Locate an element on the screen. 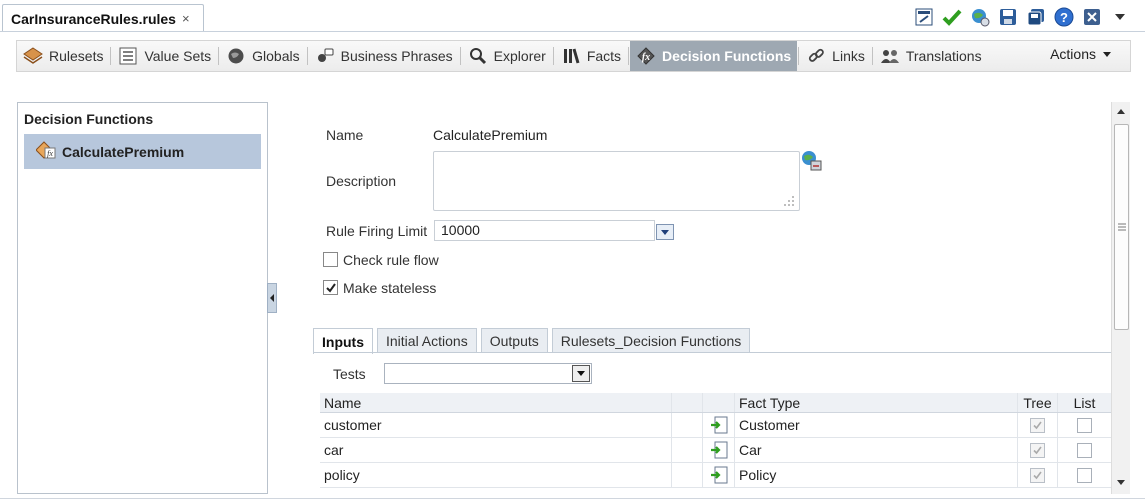 The image size is (1145, 502). tests-dropdown-button is located at coordinates (581, 373).